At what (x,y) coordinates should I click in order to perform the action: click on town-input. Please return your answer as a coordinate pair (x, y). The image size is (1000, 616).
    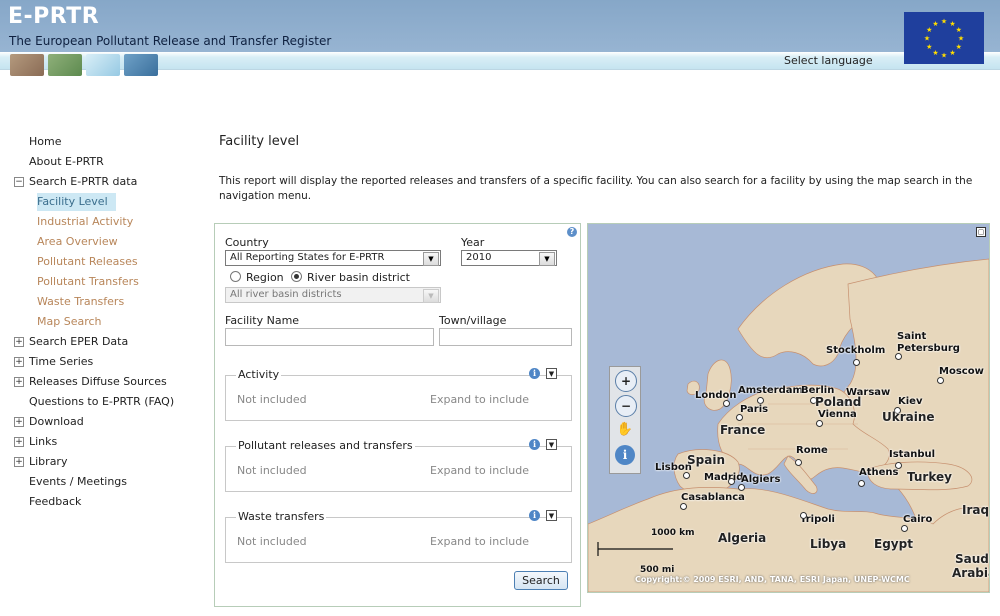
    Looking at the image, I should click on (505, 337).